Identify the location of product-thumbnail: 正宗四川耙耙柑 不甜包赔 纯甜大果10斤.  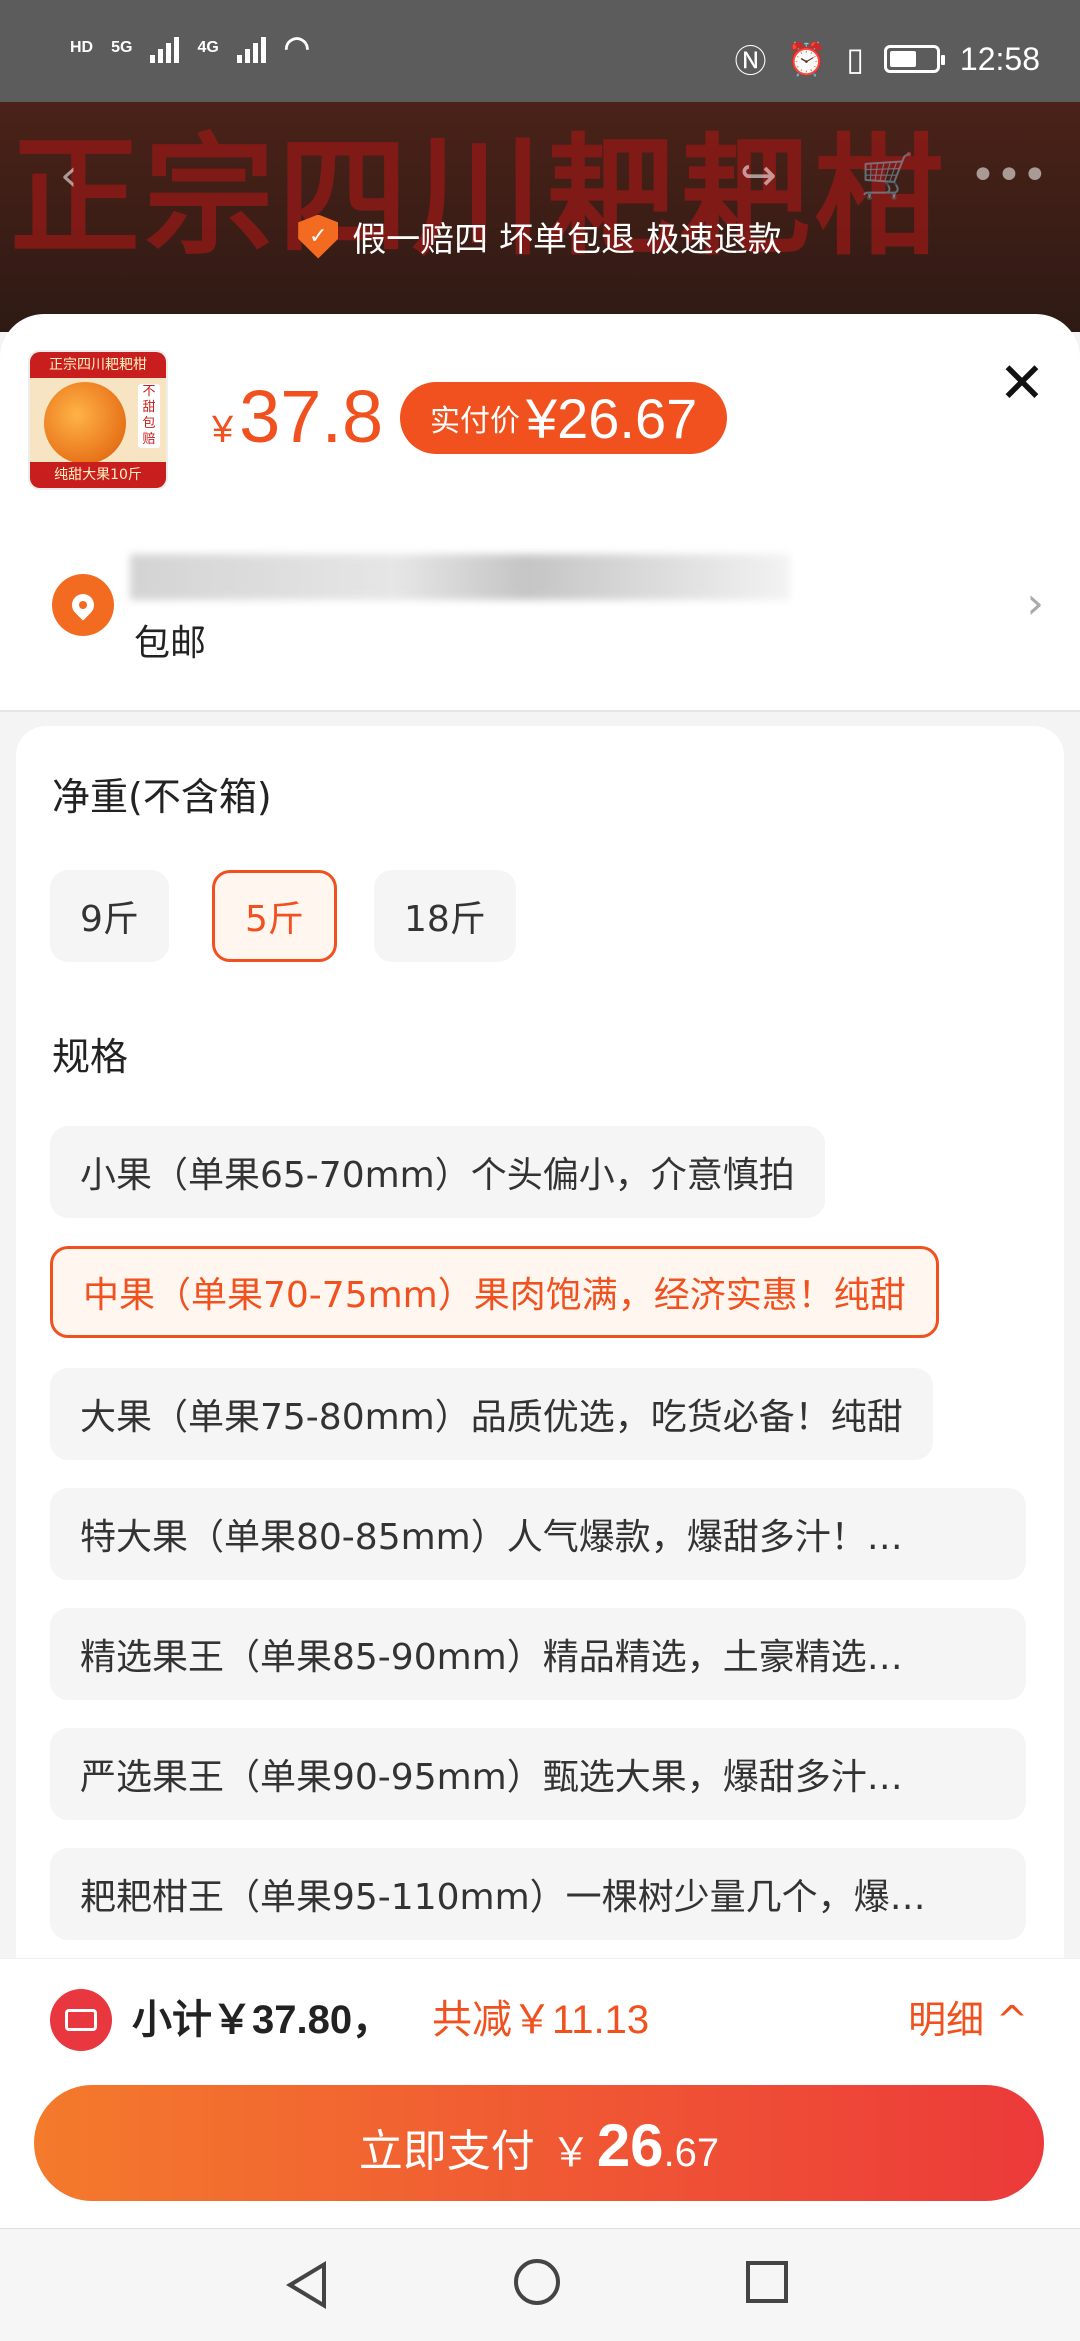
(98, 420).